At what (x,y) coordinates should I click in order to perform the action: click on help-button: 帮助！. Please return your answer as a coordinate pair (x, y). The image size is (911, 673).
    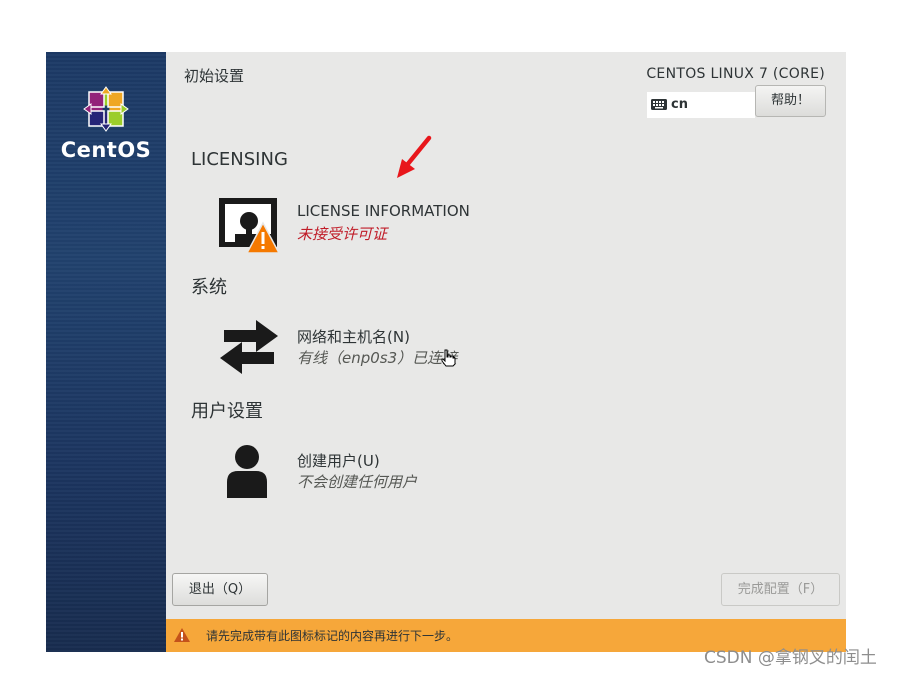
    Looking at the image, I should click on (790, 101).